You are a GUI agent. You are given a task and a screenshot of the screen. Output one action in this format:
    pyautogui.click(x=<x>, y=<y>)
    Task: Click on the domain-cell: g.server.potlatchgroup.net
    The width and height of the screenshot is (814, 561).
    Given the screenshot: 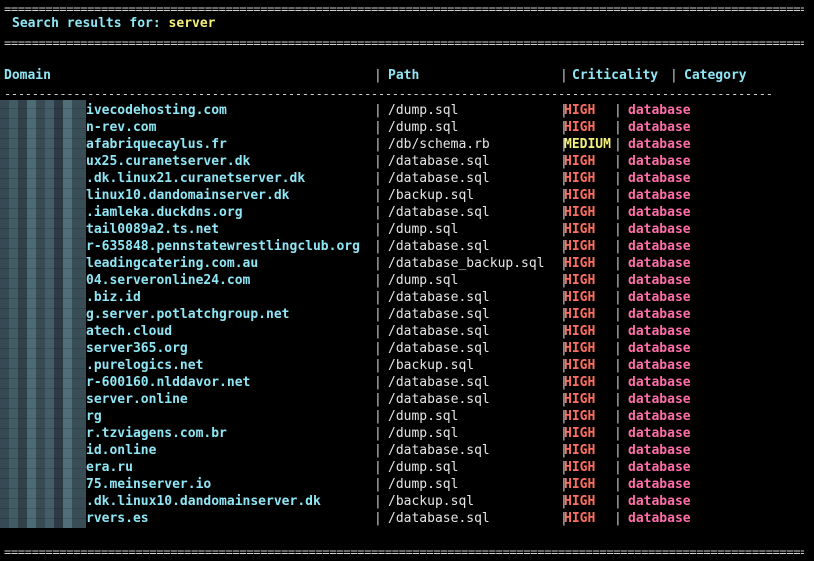 What is the action you would take?
    pyautogui.click(x=188, y=314)
    